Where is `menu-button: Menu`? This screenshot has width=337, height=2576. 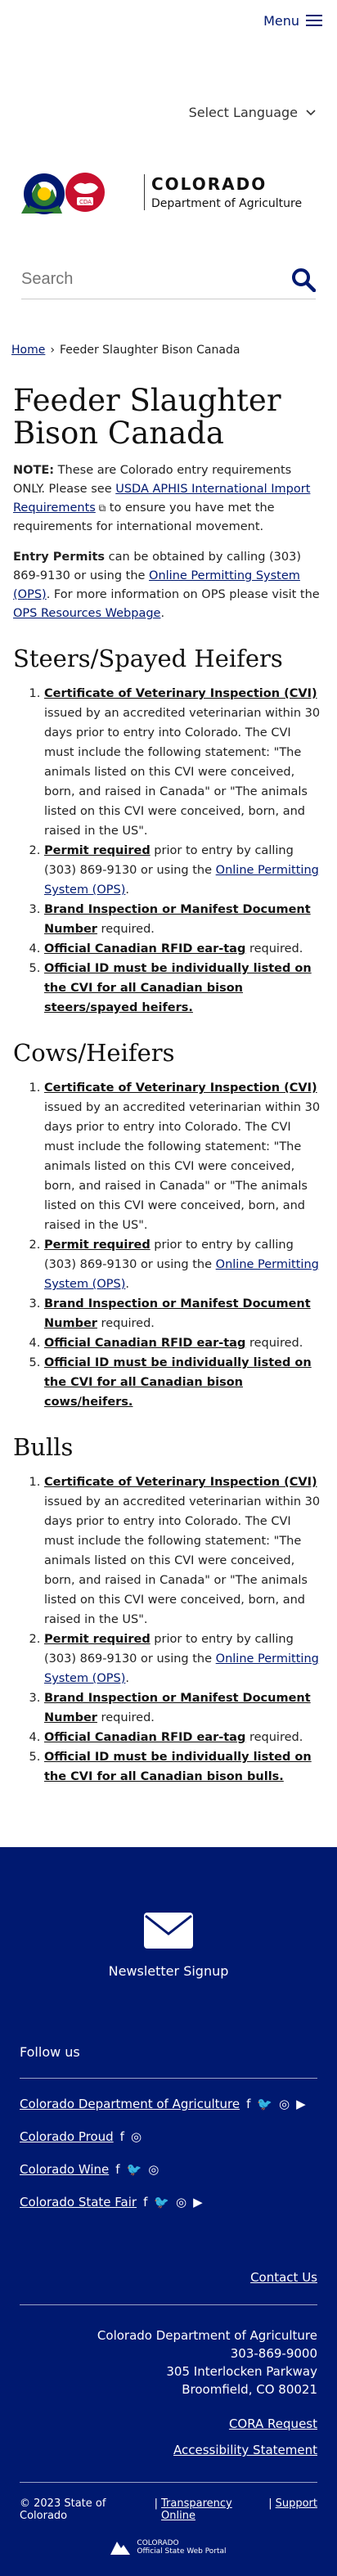
menu-button: Menu is located at coordinates (292, 20).